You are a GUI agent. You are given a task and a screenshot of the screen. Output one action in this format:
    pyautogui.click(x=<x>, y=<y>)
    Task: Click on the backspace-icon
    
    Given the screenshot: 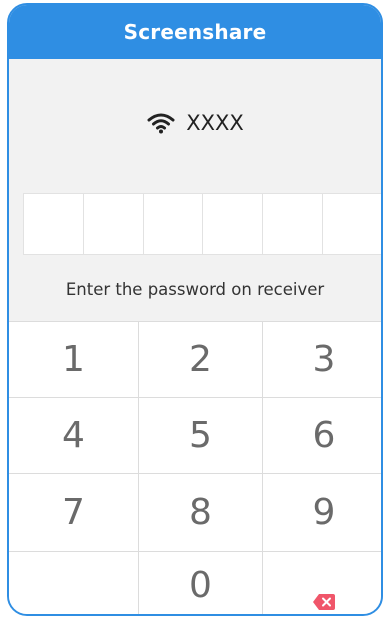 What is the action you would take?
    pyautogui.click(x=324, y=594)
    